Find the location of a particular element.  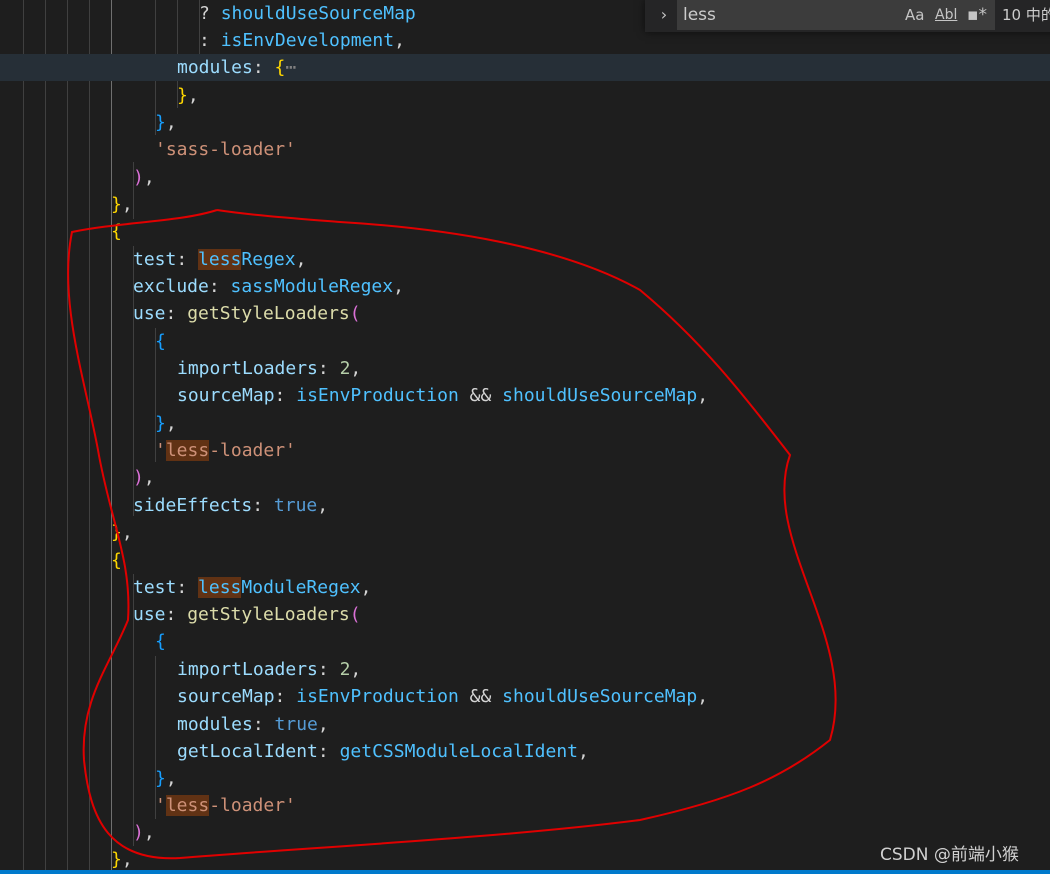

code-line: getLocalIdent: getCSSModuleLocalIdent, is located at coordinates (525, 751).